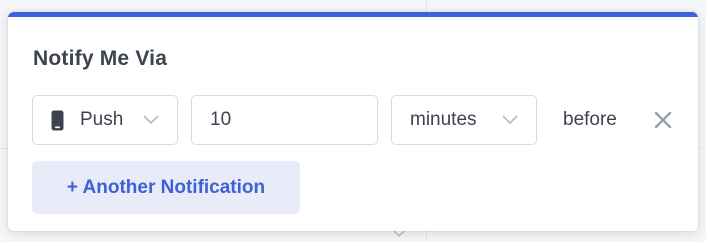  Describe the element at coordinates (353, 14) in the screenshot. I see `popover-accent-bar` at that location.